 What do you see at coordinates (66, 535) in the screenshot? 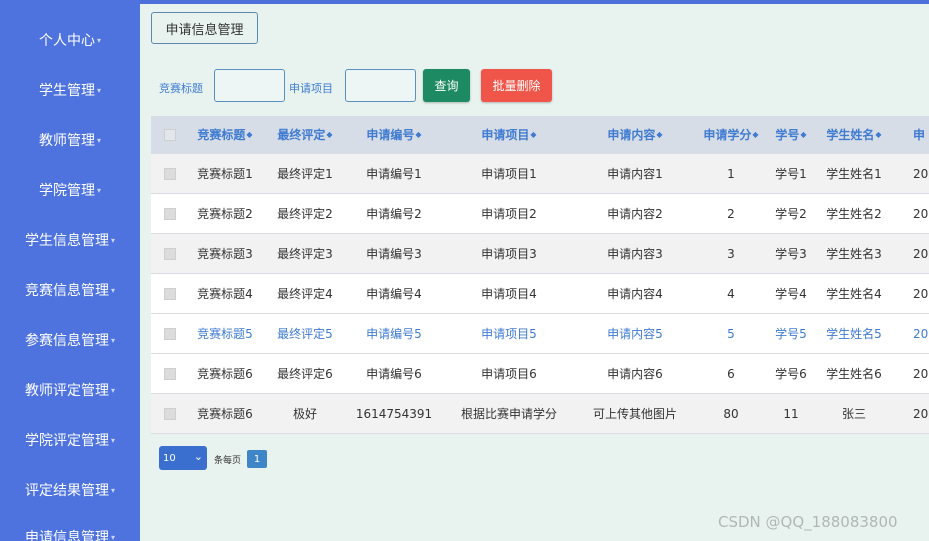
I see `sidebar-item-label: 申请信息管理` at bounding box center [66, 535].